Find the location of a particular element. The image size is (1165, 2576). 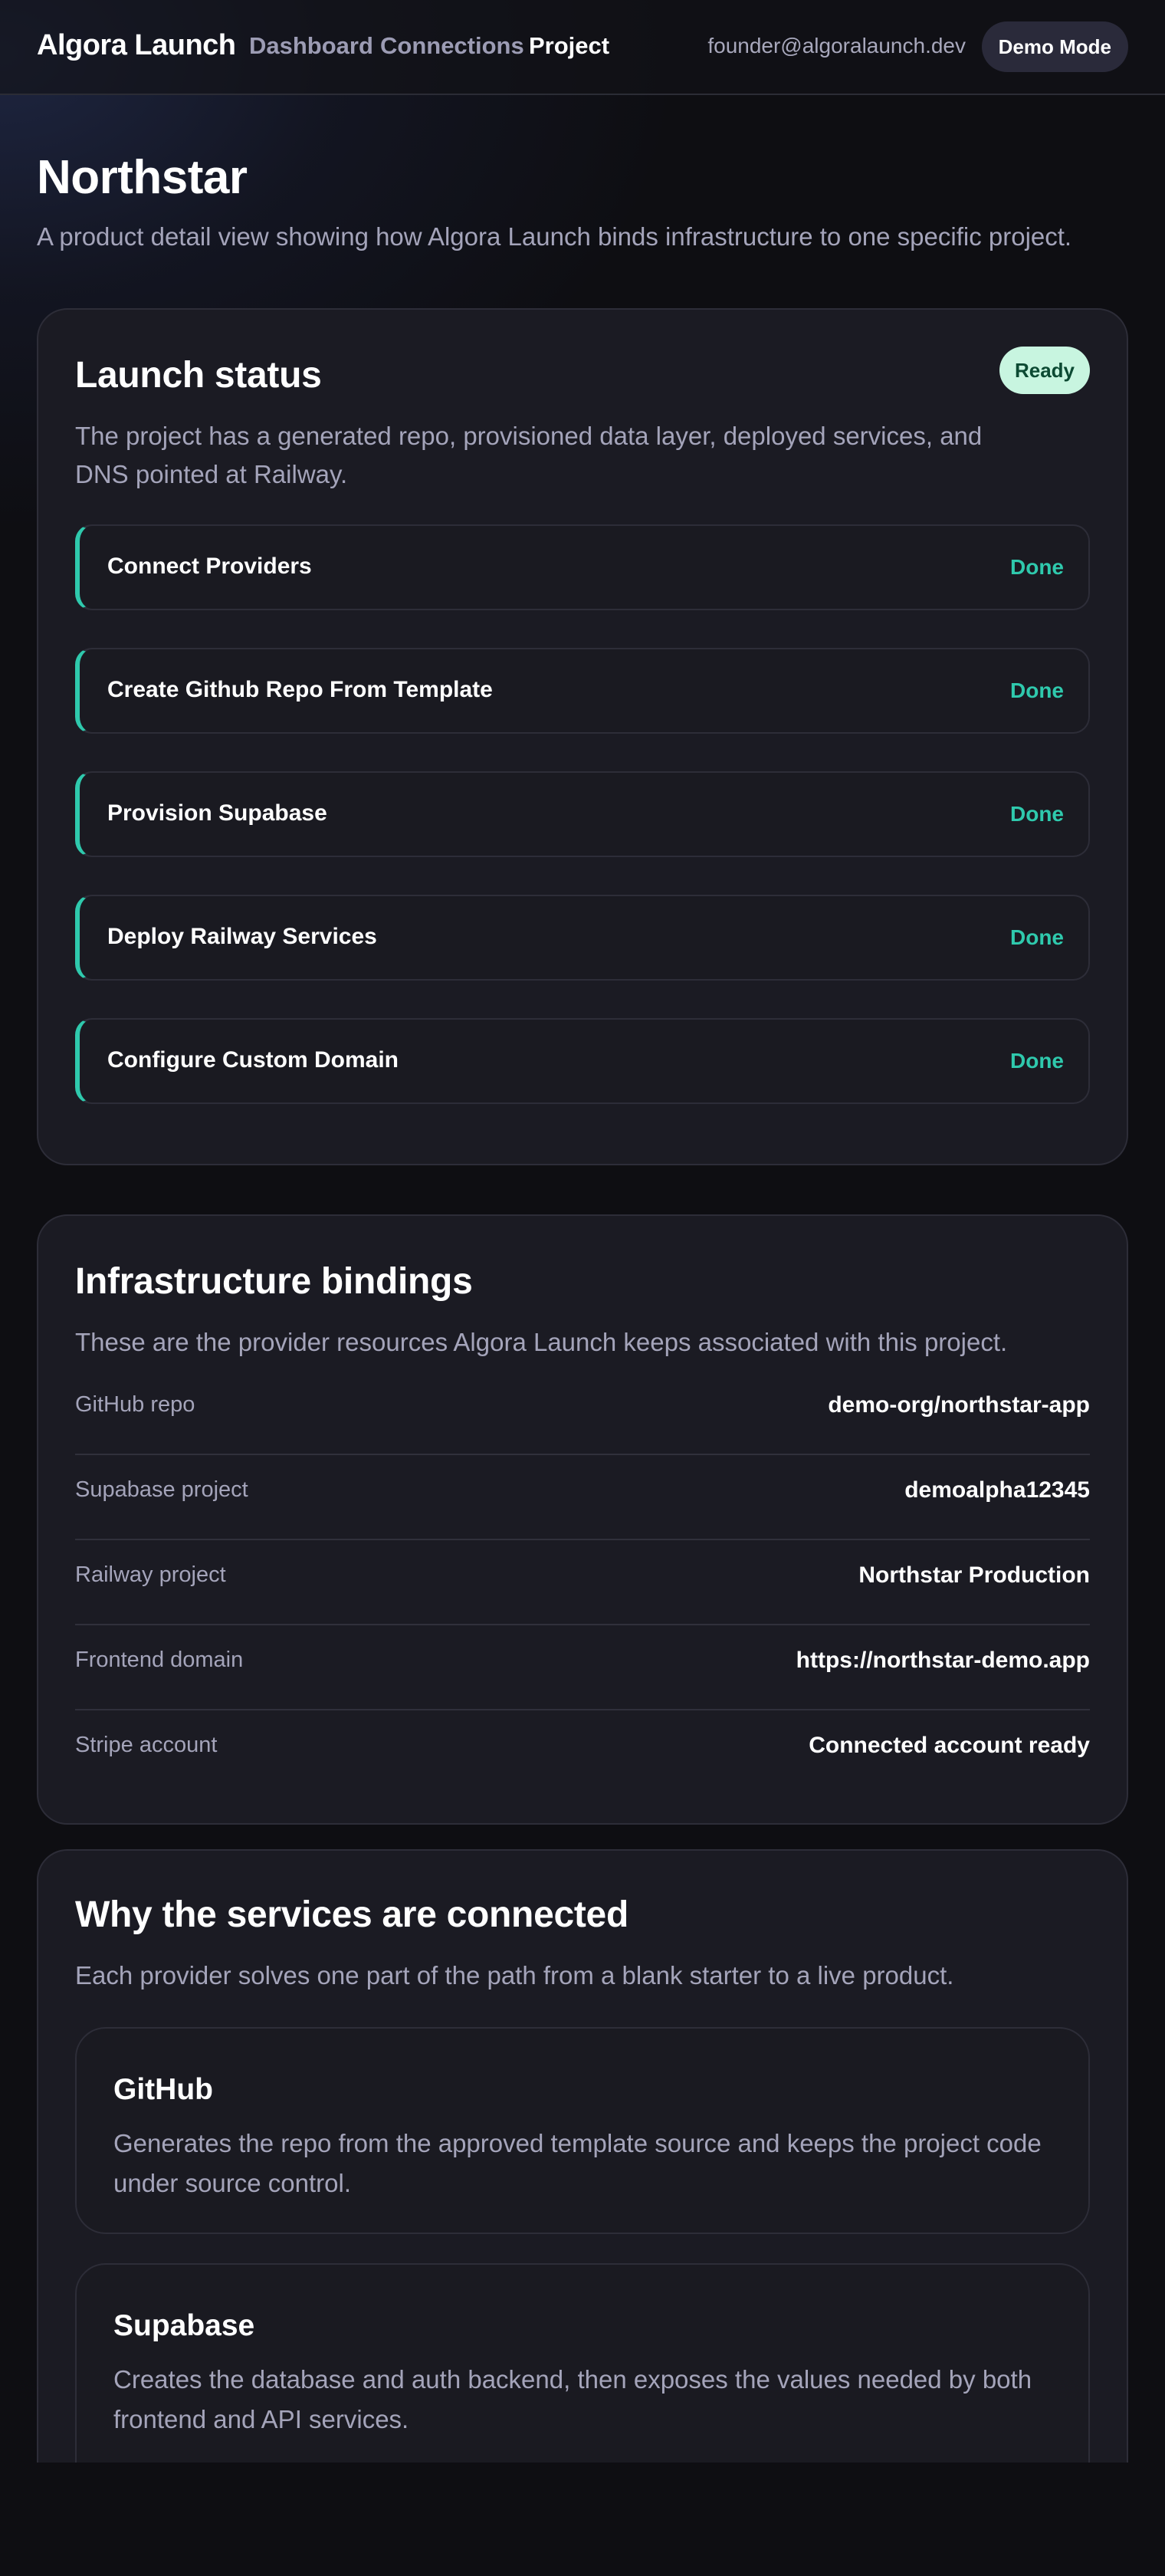

binding-value: Connected account ready is located at coordinates (950, 1745).